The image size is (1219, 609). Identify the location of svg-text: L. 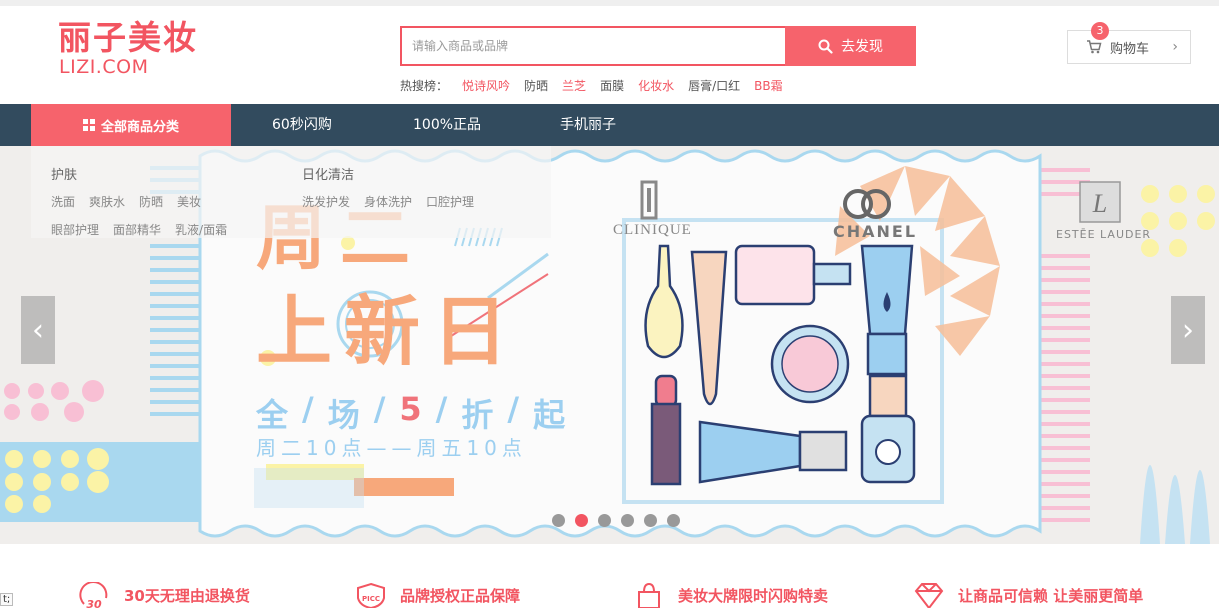
(1099, 203).